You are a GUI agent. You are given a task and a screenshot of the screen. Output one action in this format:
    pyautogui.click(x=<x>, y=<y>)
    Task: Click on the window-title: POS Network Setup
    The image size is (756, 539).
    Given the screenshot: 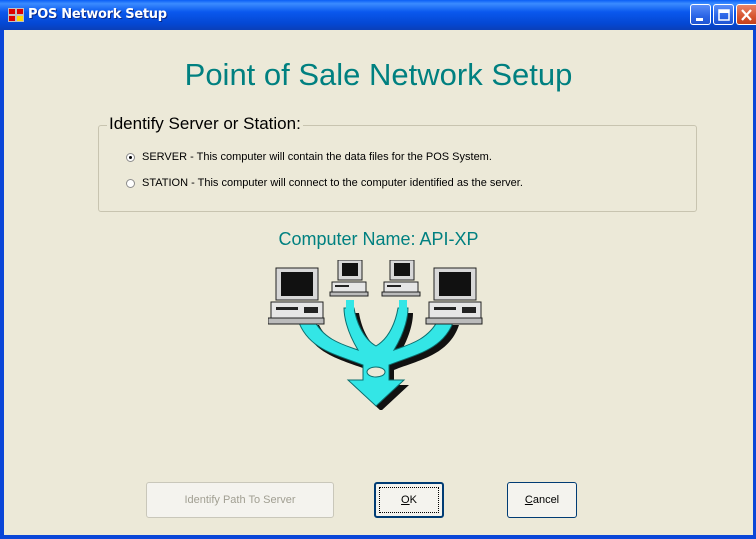 What is the action you would take?
    pyautogui.click(x=97, y=14)
    